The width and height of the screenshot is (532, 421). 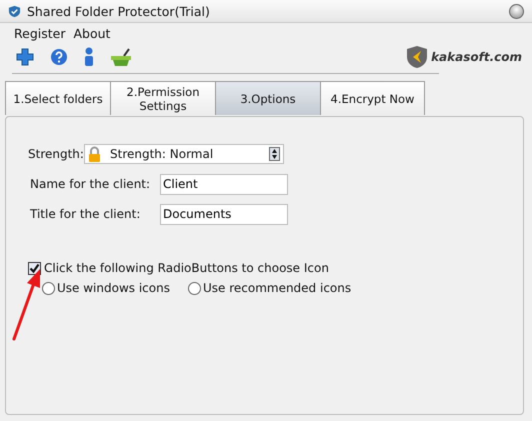 I want to click on brand-name: kakasoft.com, so click(x=476, y=57).